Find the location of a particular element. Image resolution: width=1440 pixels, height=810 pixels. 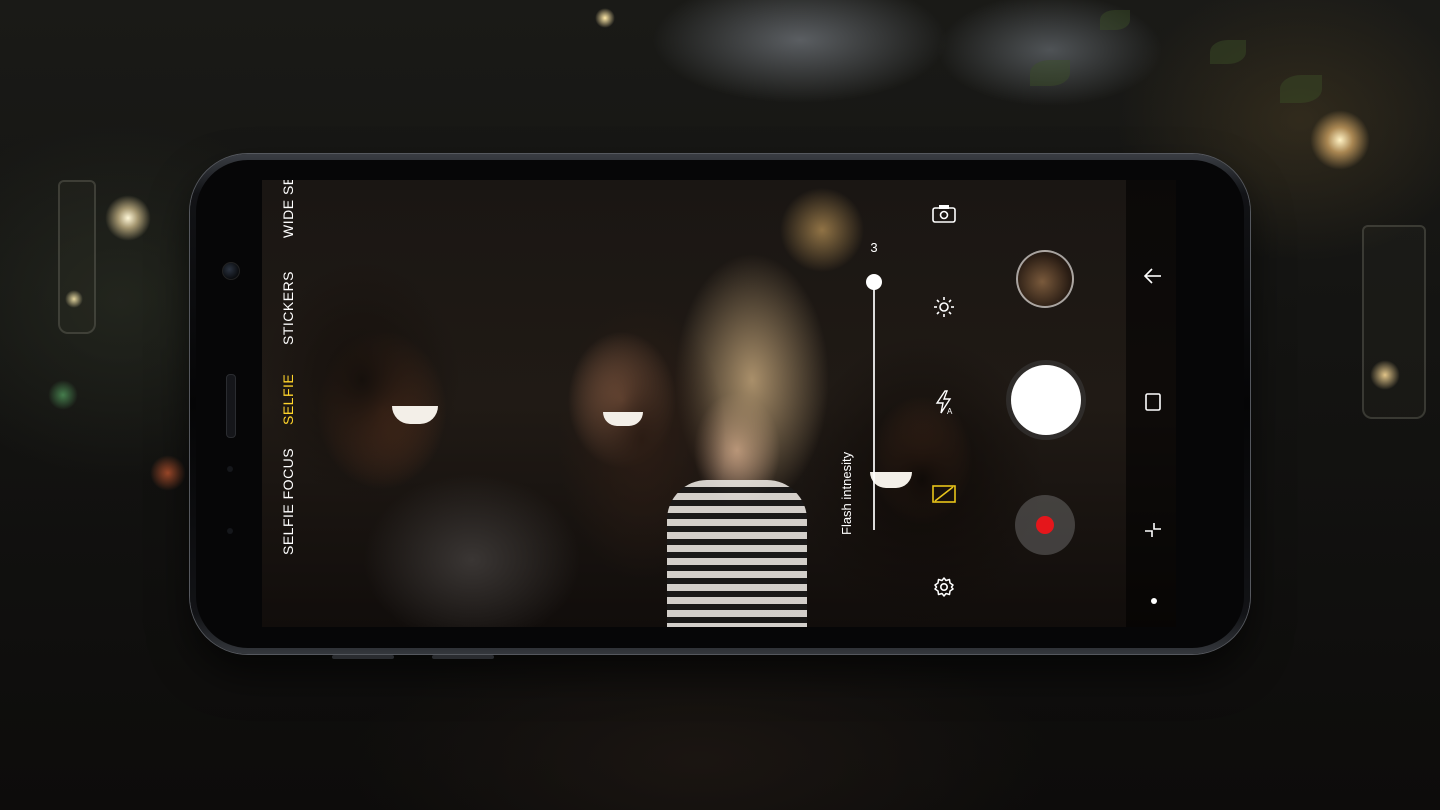

record-dot-icon is located at coordinates (1045, 525).